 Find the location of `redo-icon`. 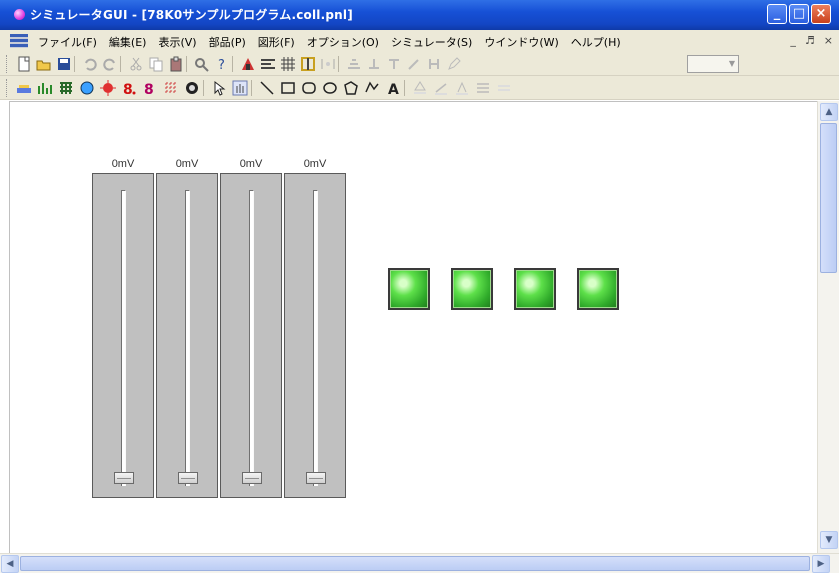

redo-icon is located at coordinates (110, 64).